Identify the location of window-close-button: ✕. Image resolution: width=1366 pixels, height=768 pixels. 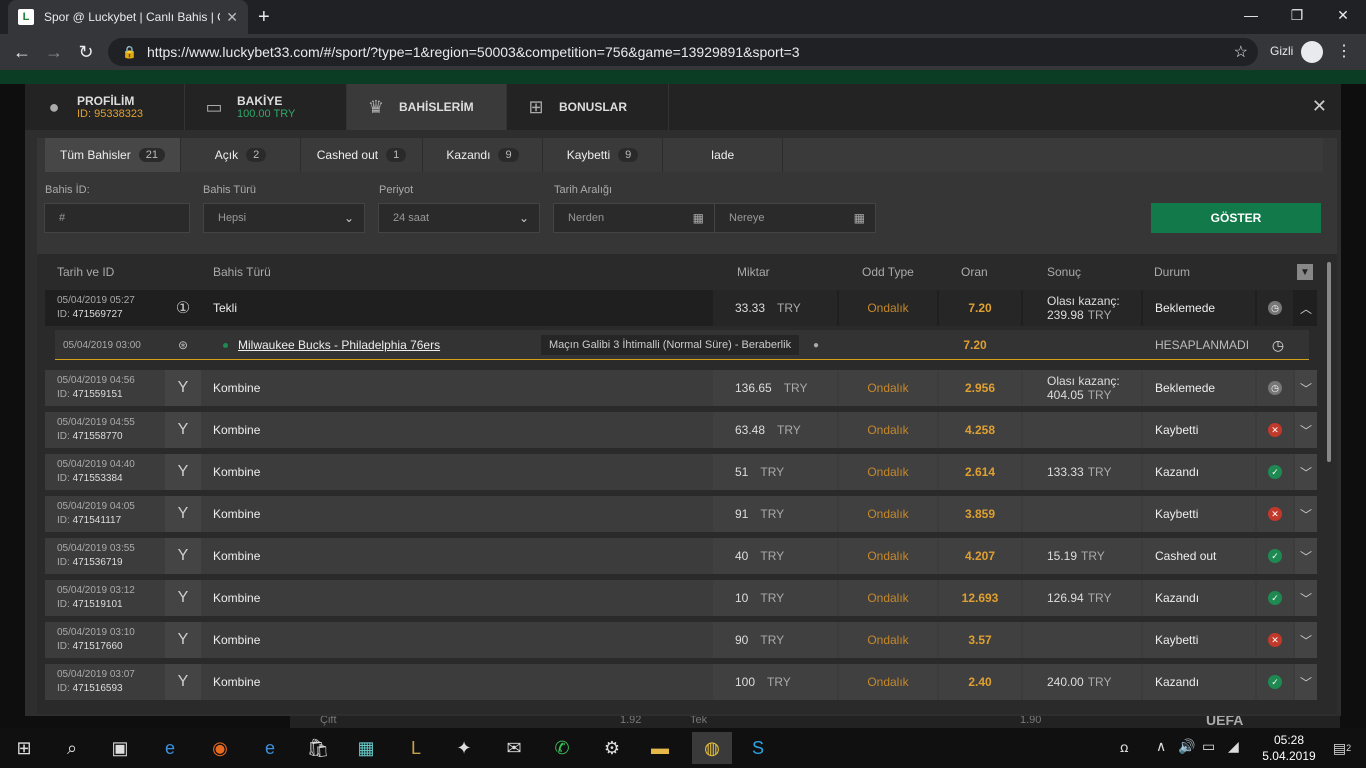
(1343, 15).